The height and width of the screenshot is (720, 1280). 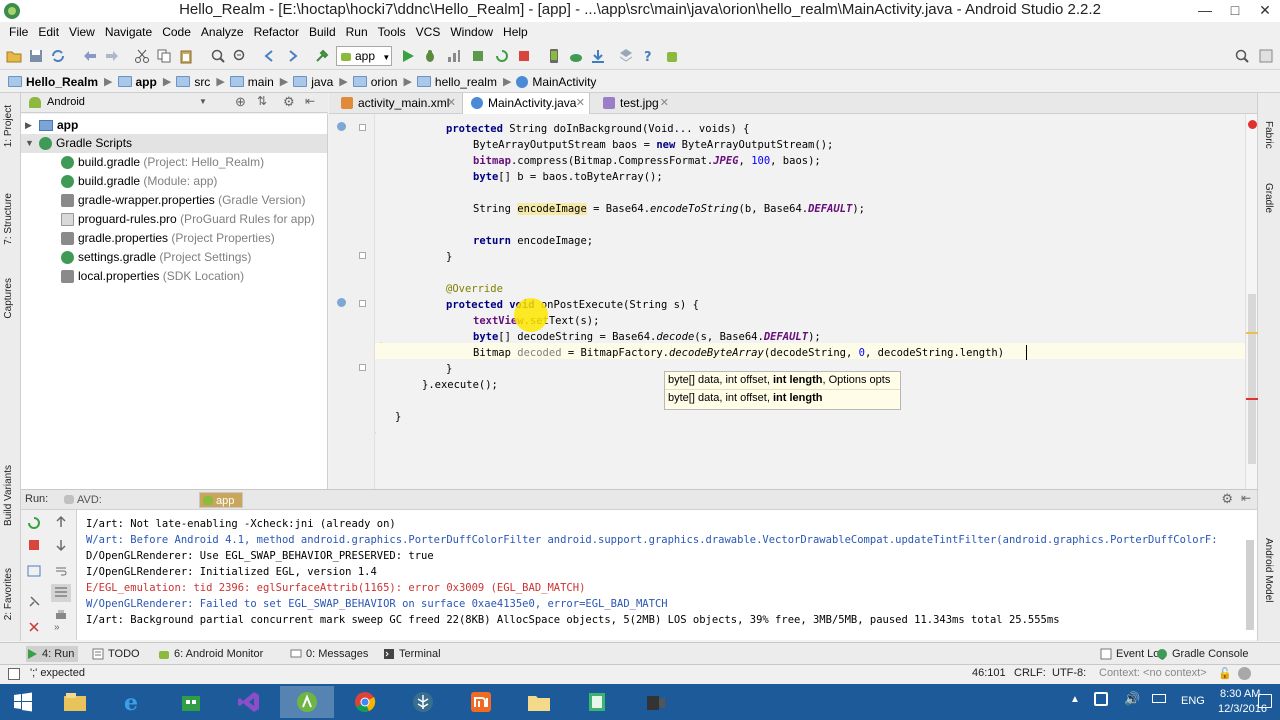 What do you see at coordinates (127, 507) in the screenshot?
I see `run-tab-avd: AVD: Nexus_5X_API_23` at bounding box center [127, 507].